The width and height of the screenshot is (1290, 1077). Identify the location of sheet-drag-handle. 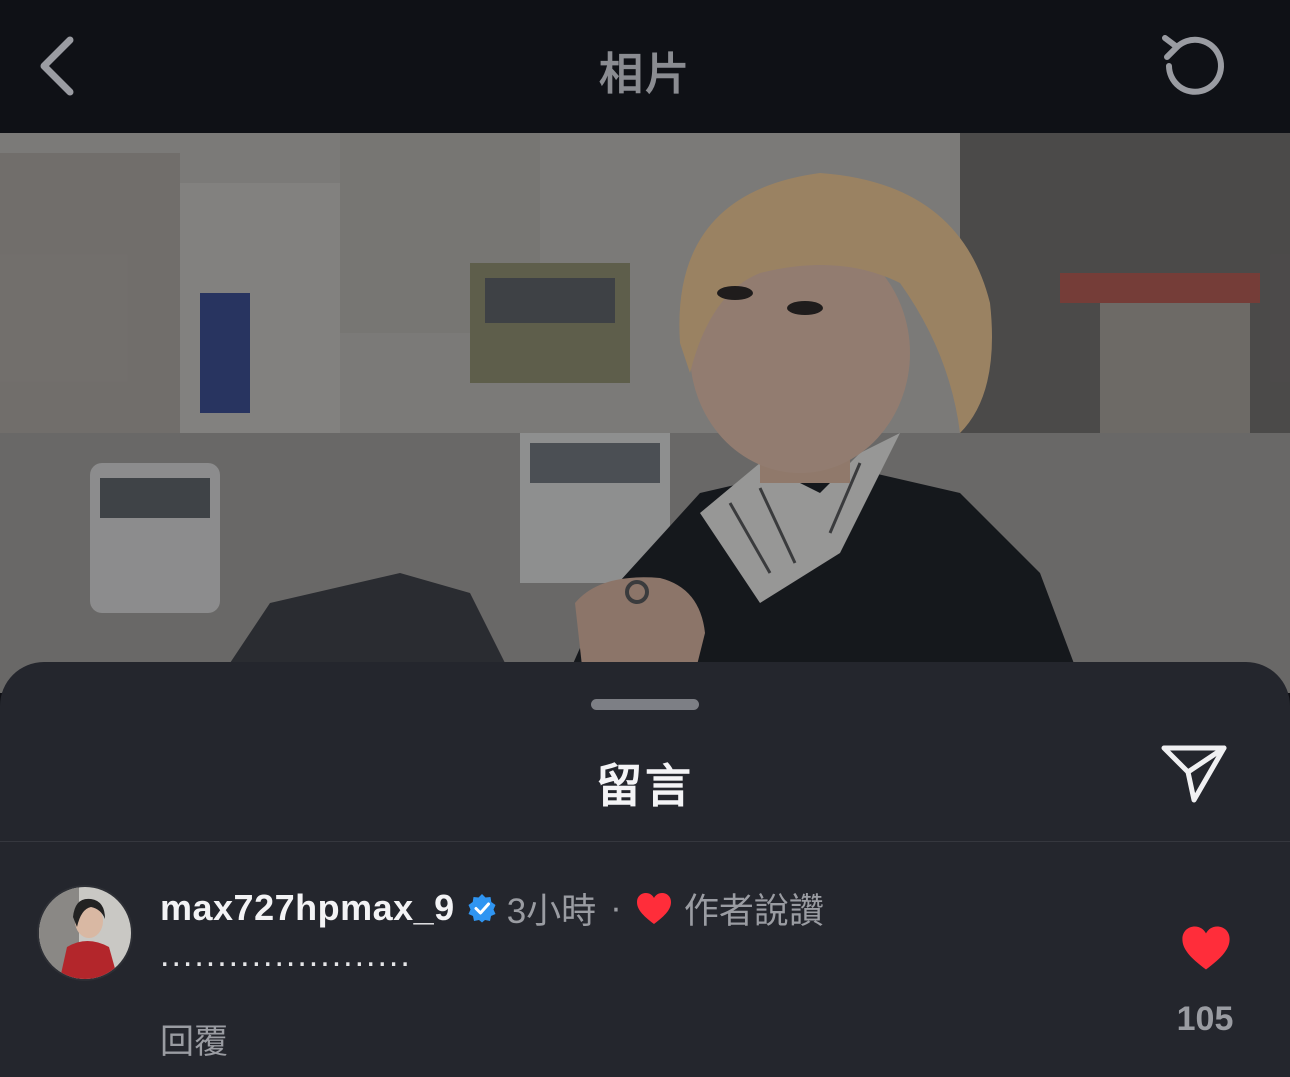
(645, 704).